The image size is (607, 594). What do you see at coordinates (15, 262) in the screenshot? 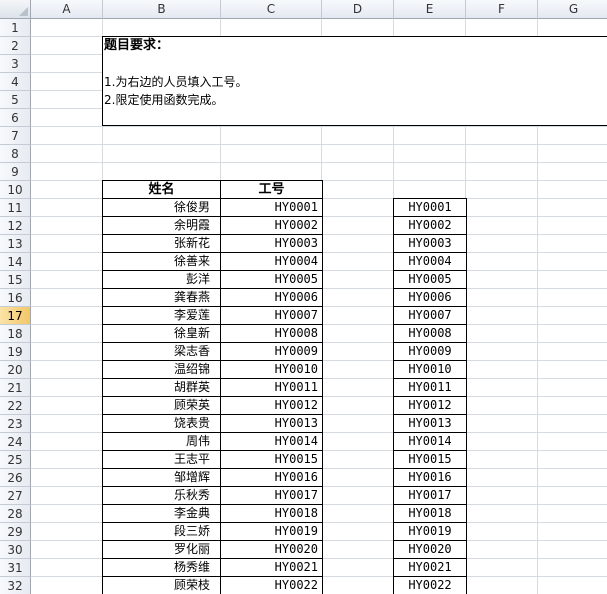
I see `row-header: 14` at bounding box center [15, 262].